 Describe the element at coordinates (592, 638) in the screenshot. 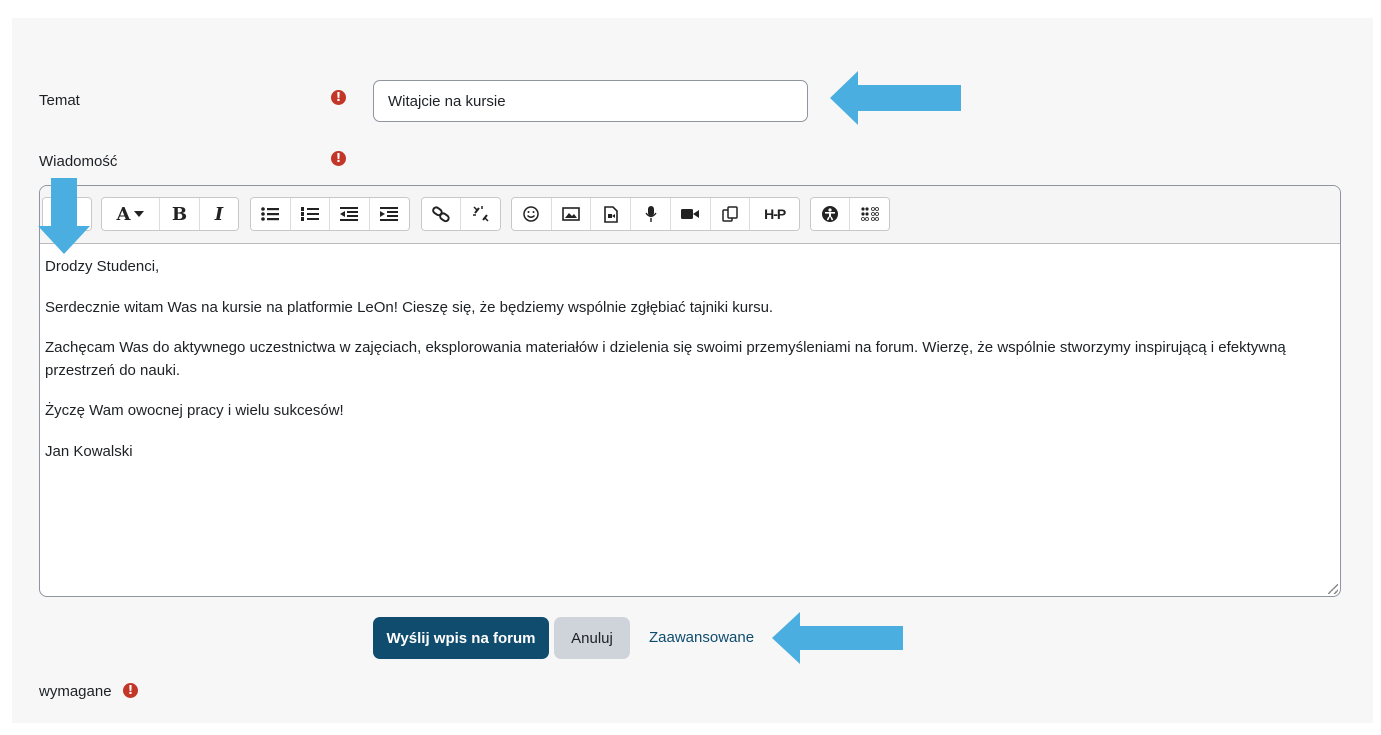

I see `cancel-button: Anuluj` at that location.